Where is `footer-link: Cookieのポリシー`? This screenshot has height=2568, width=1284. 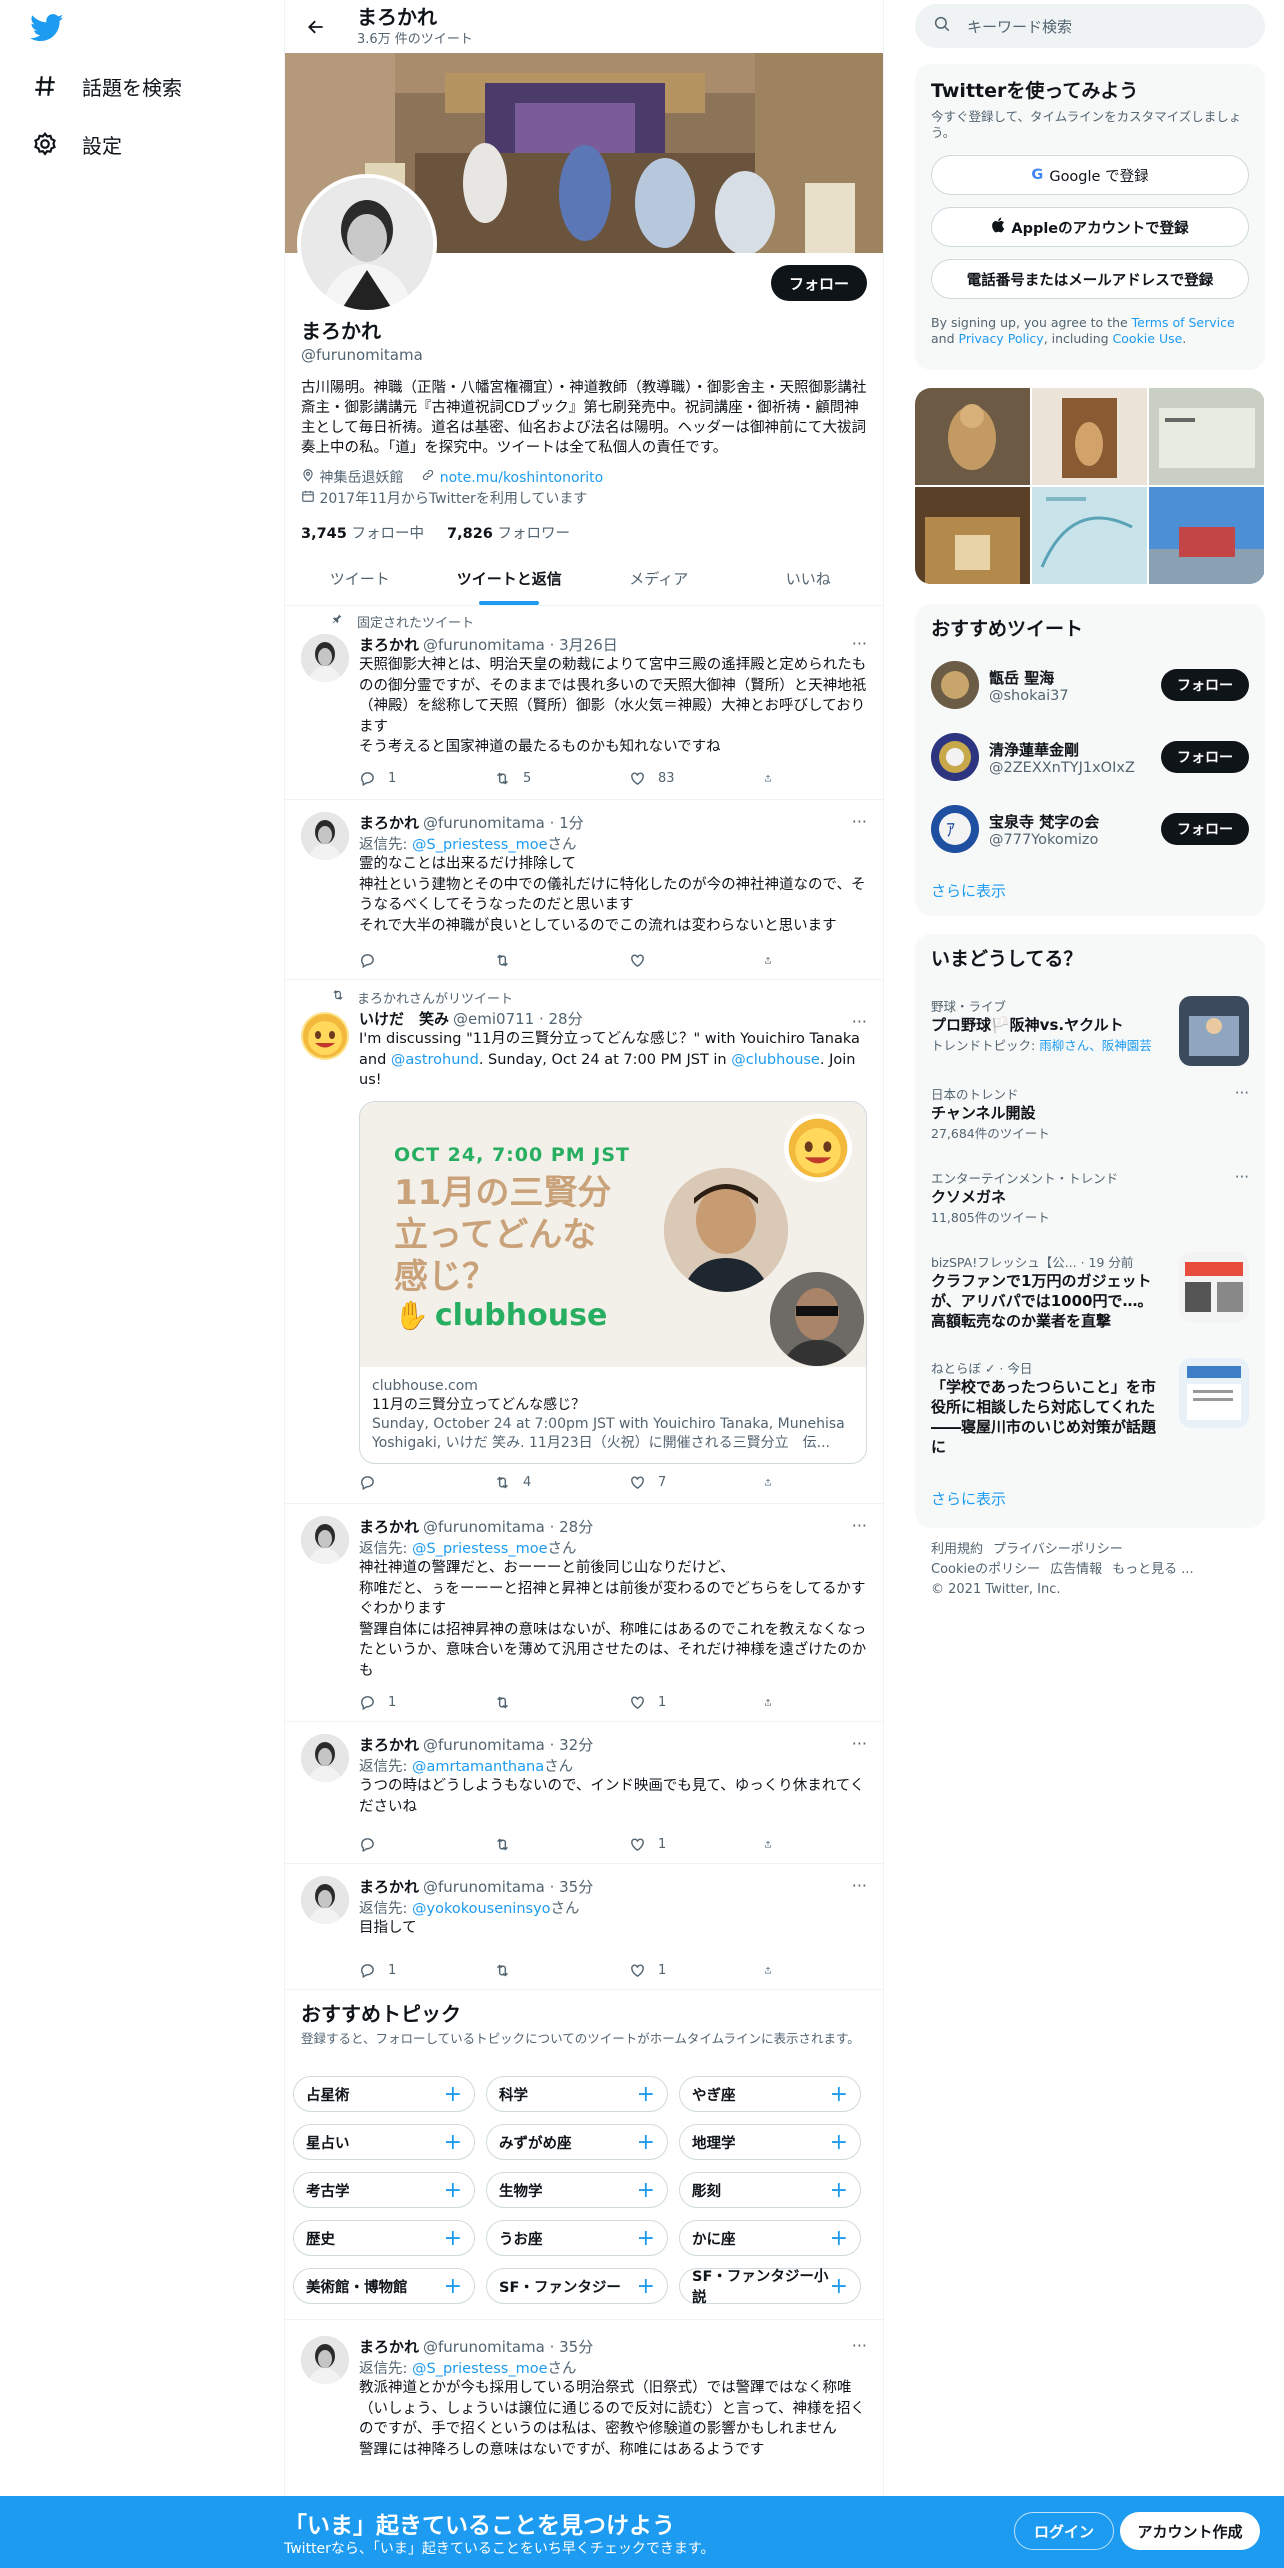
footer-link: Cookieのポリシー is located at coordinates (985, 1569).